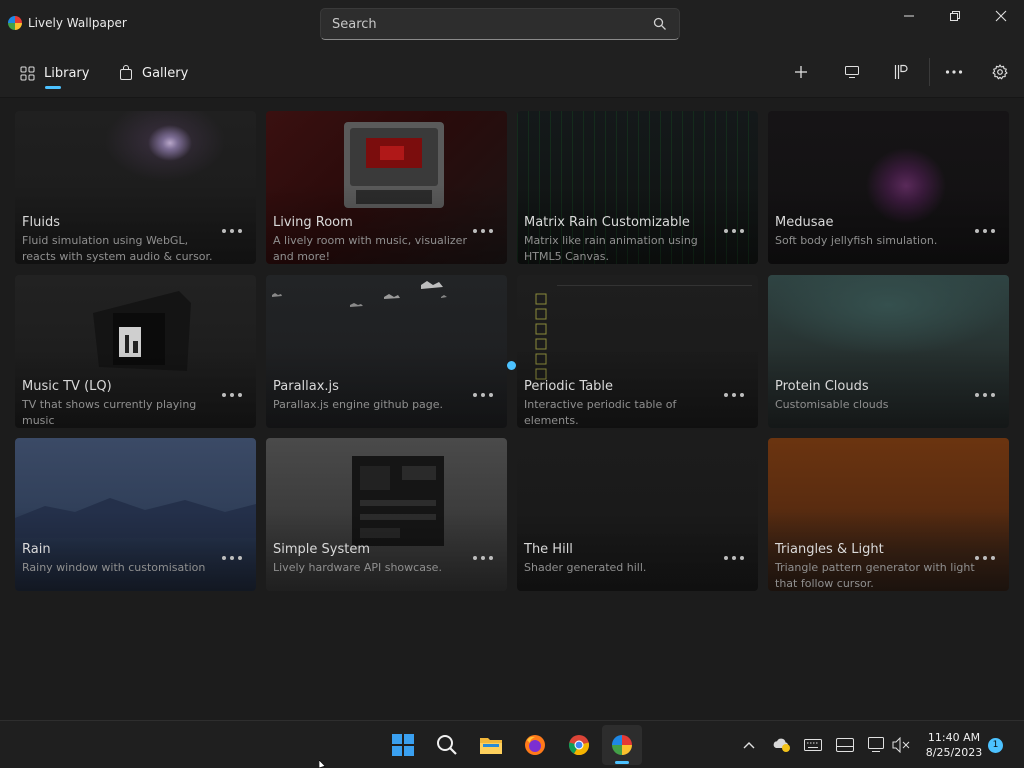 This screenshot has width=1024, height=768. Describe the element at coordinates (15, 23) in the screenshot. I see `lively-logo-icon` at that location.